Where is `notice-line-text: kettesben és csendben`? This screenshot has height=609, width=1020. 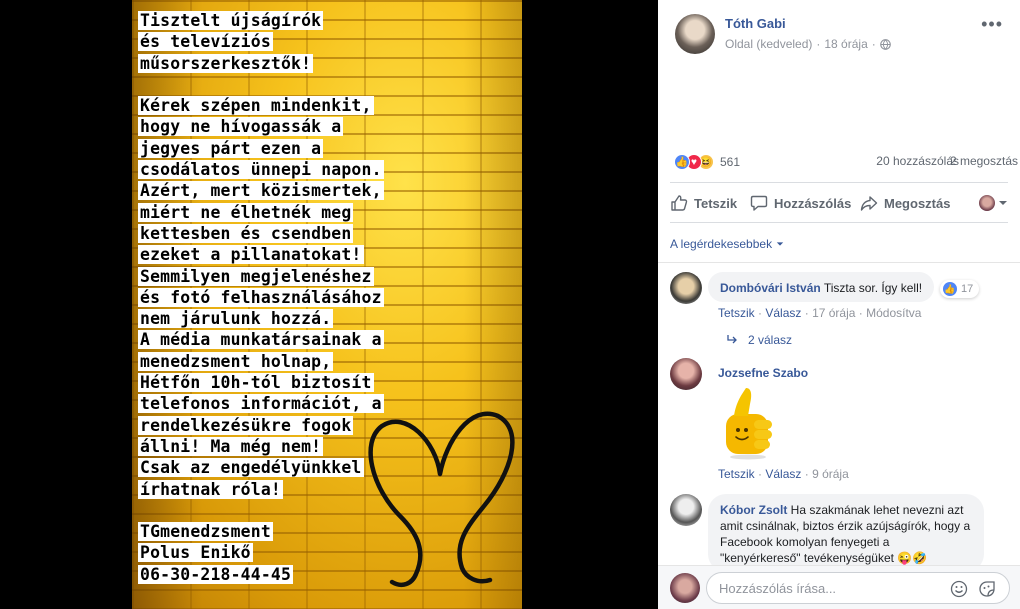 notice-line-text: kettesben és csendben is located at coordinates (246, 233).